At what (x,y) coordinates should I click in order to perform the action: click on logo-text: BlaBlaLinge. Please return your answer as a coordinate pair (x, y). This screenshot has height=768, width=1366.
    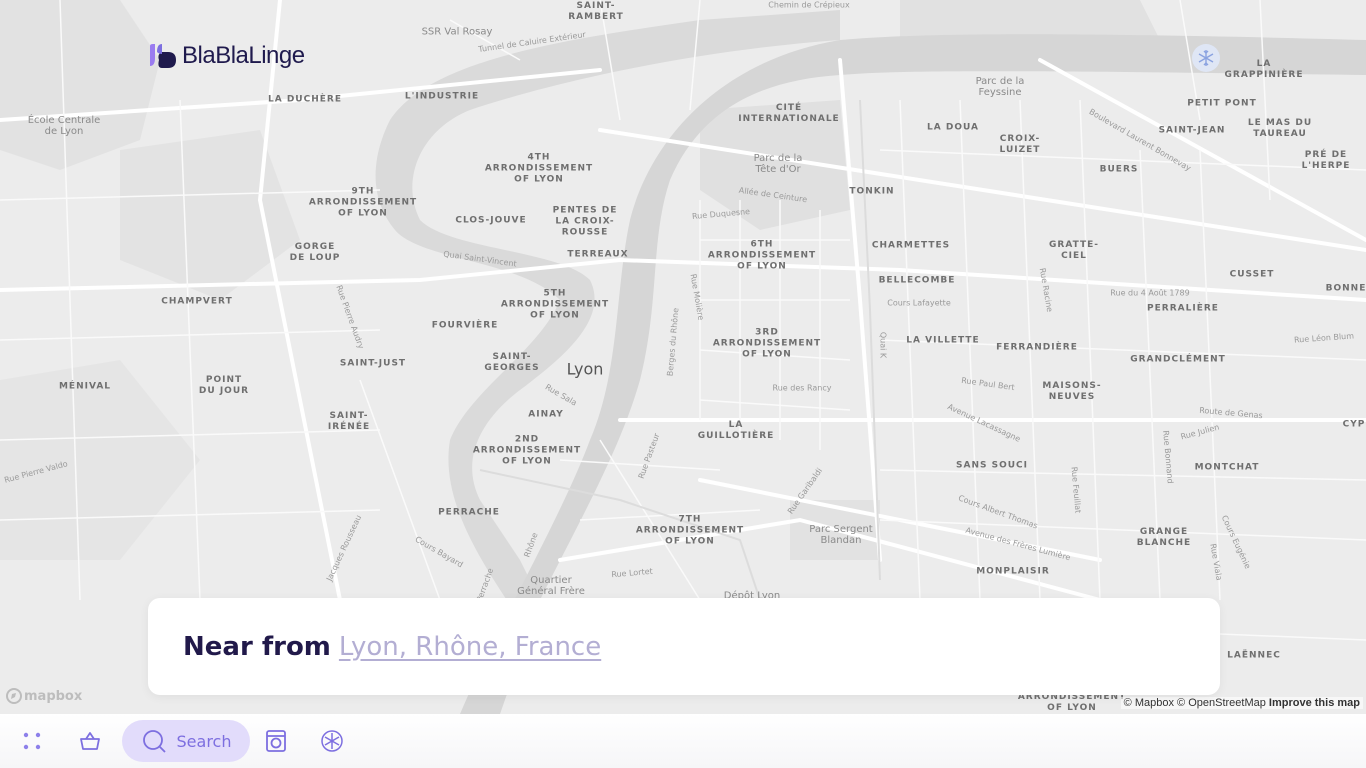
    Looking at the image, I should click on (243, 55).